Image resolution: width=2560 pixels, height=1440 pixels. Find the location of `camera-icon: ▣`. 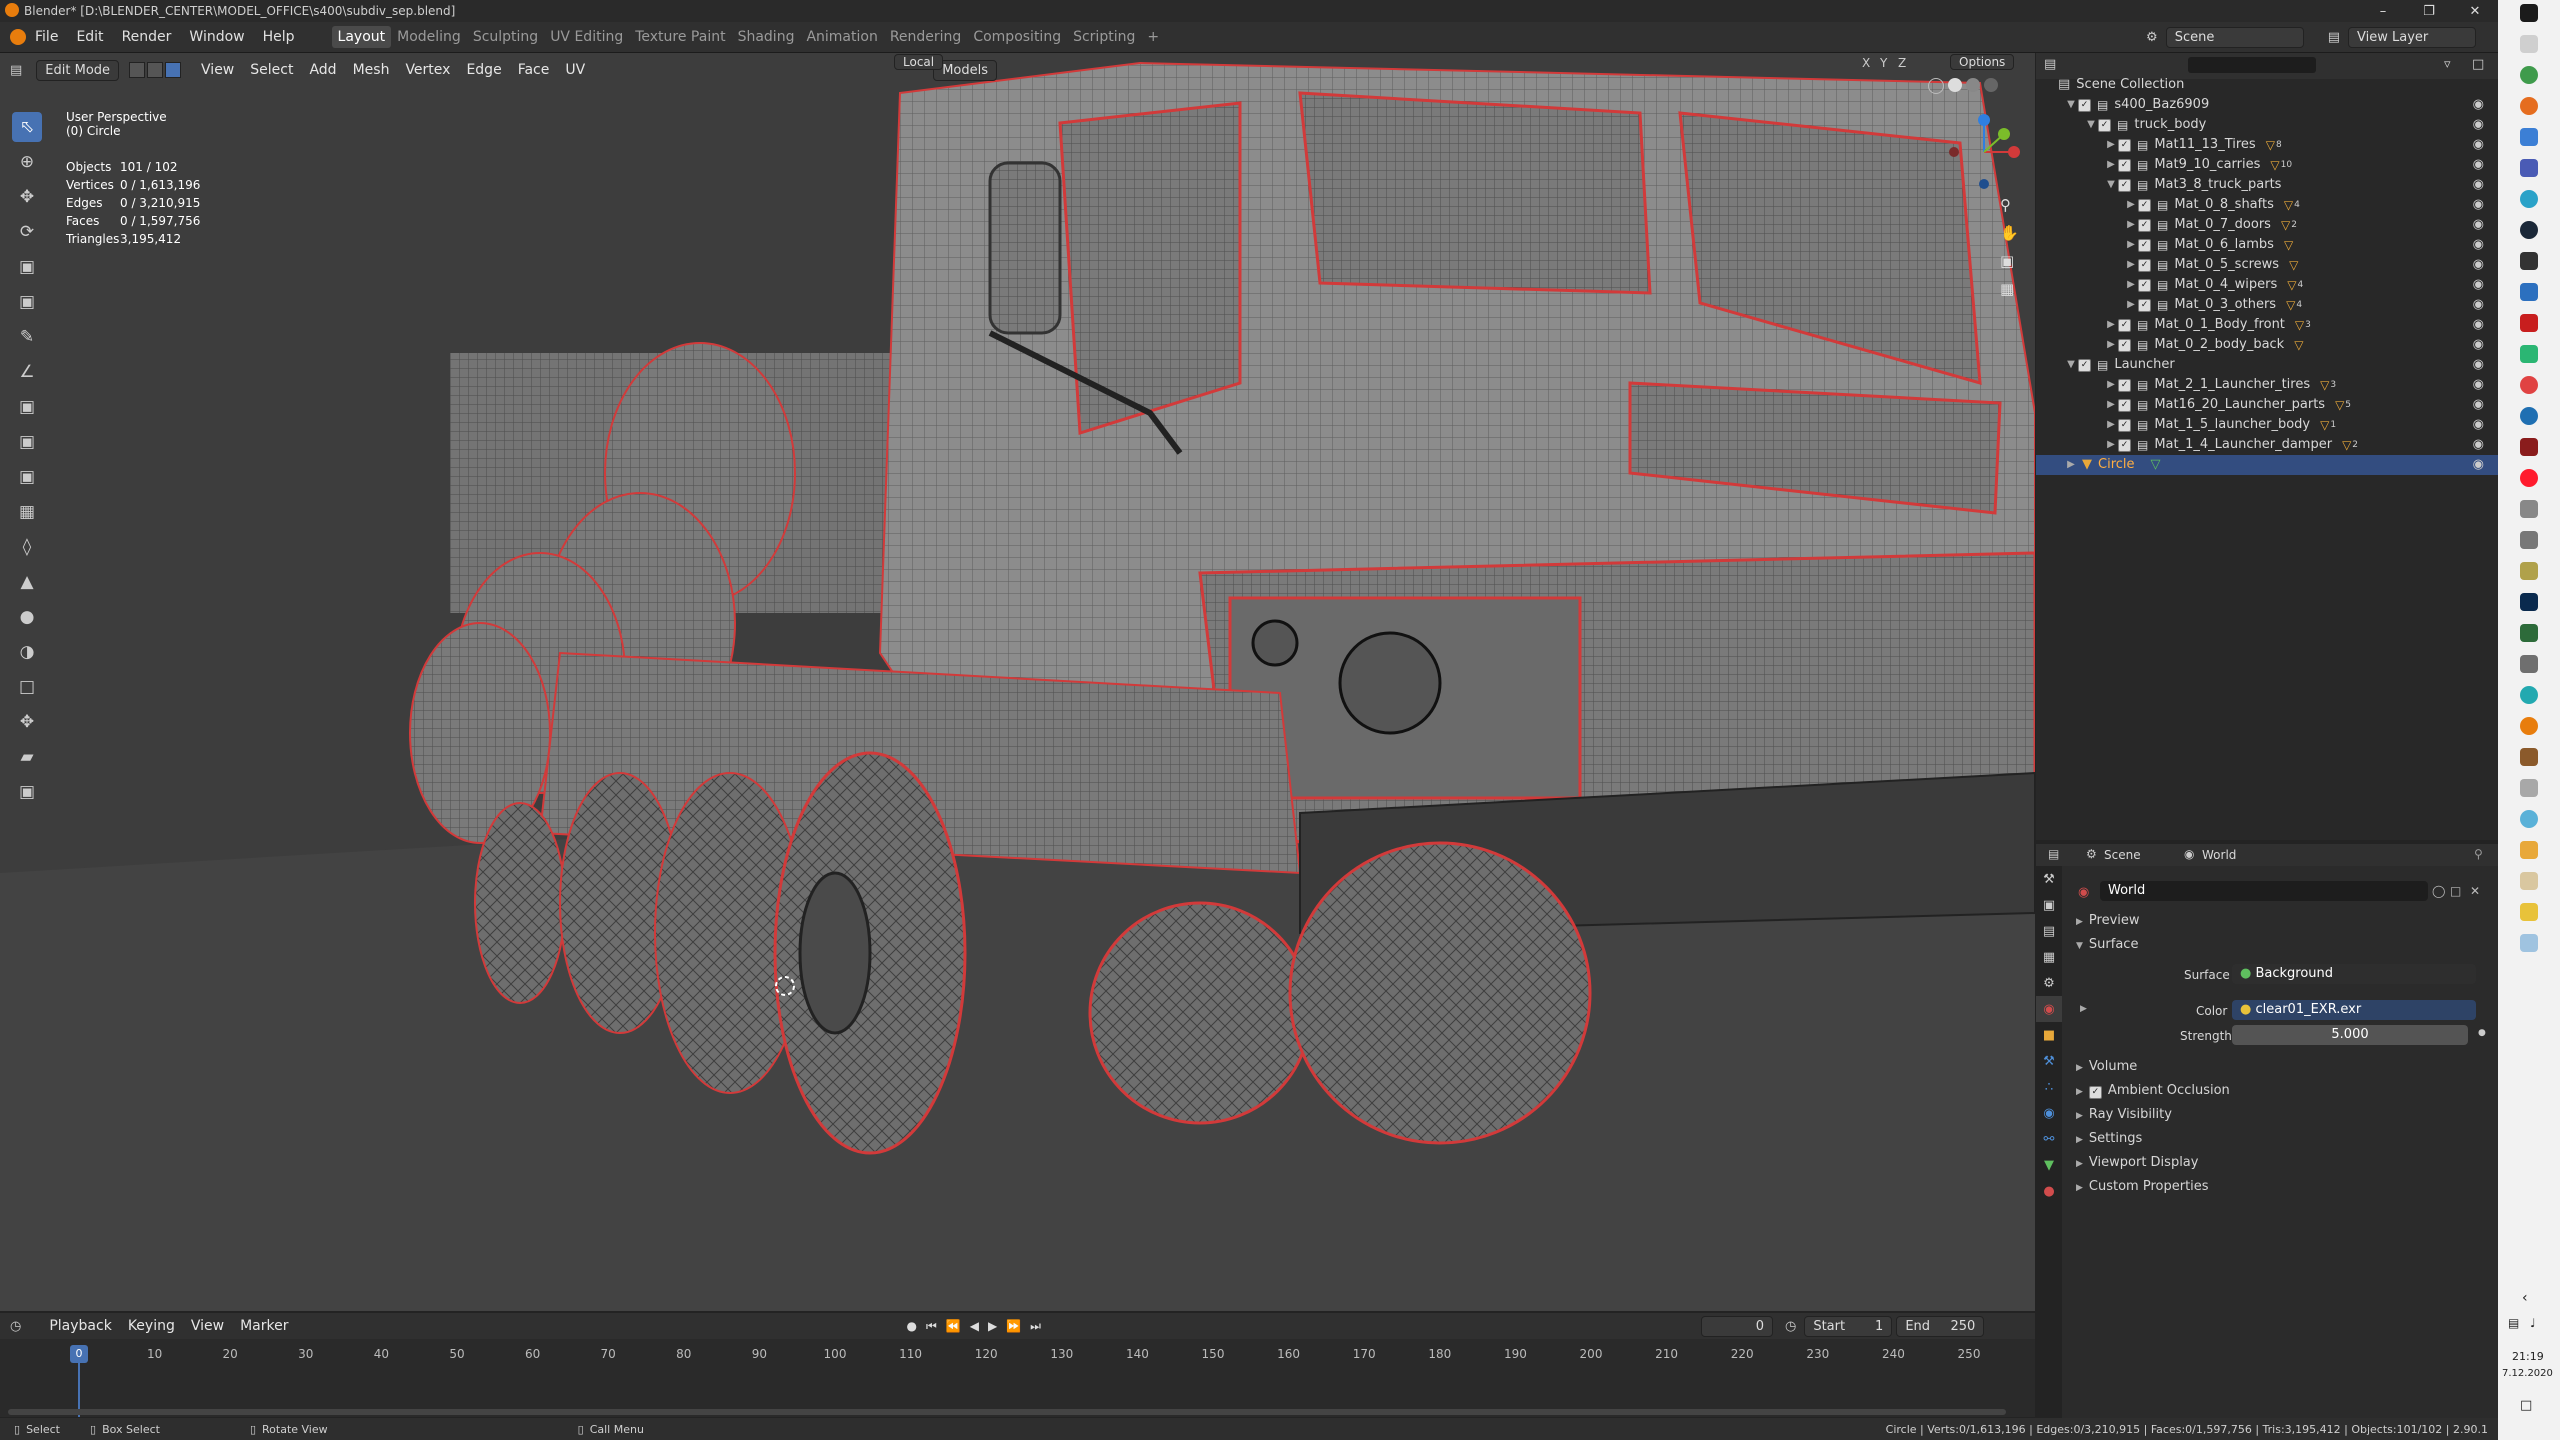

camera-icon: ▣ is located at coordinates (2009, 261).